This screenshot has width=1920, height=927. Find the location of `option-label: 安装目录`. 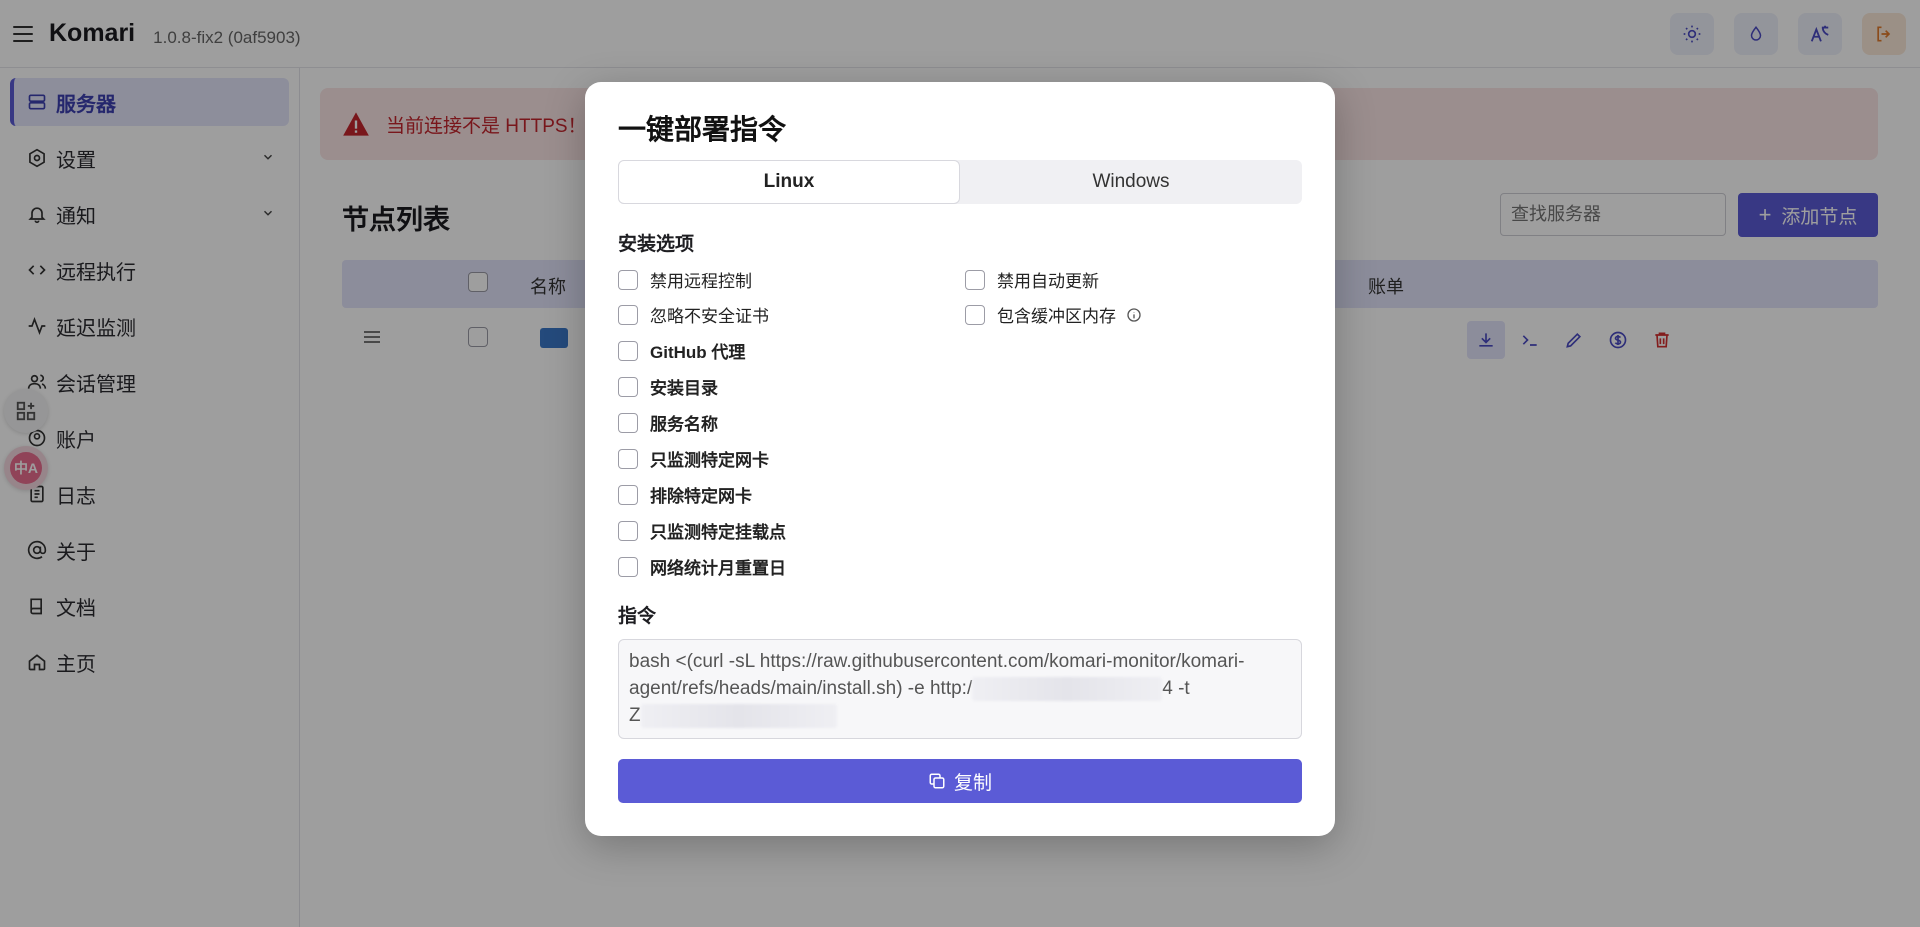

option-label: 安装目录 is located at coordinates (684, 388).